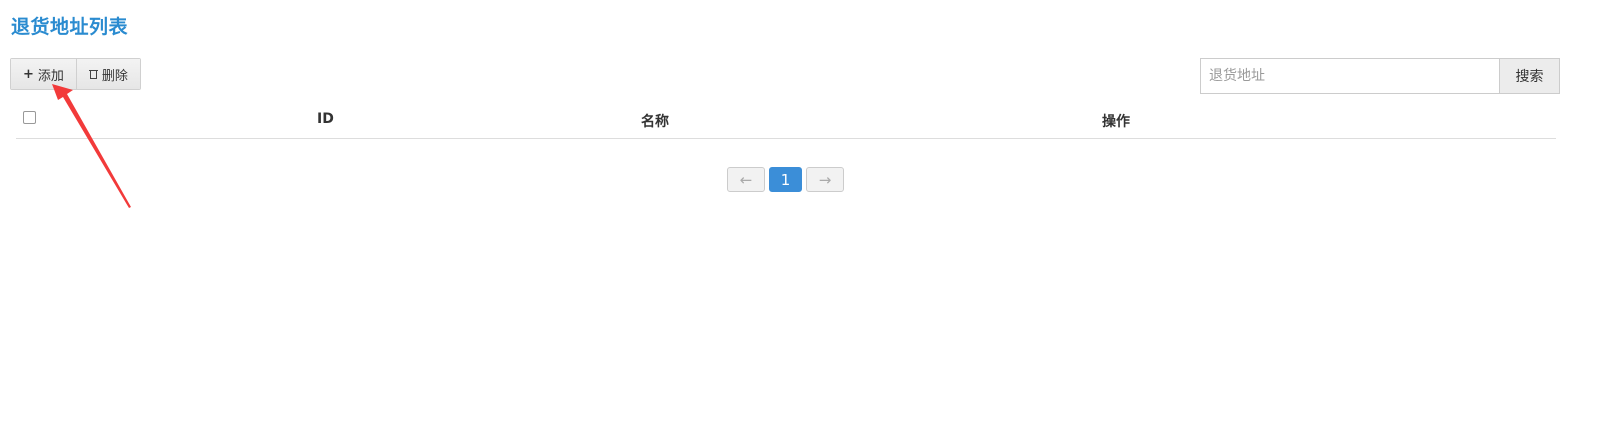  I want to click on column-header-name: 名称, so click(655, 121).